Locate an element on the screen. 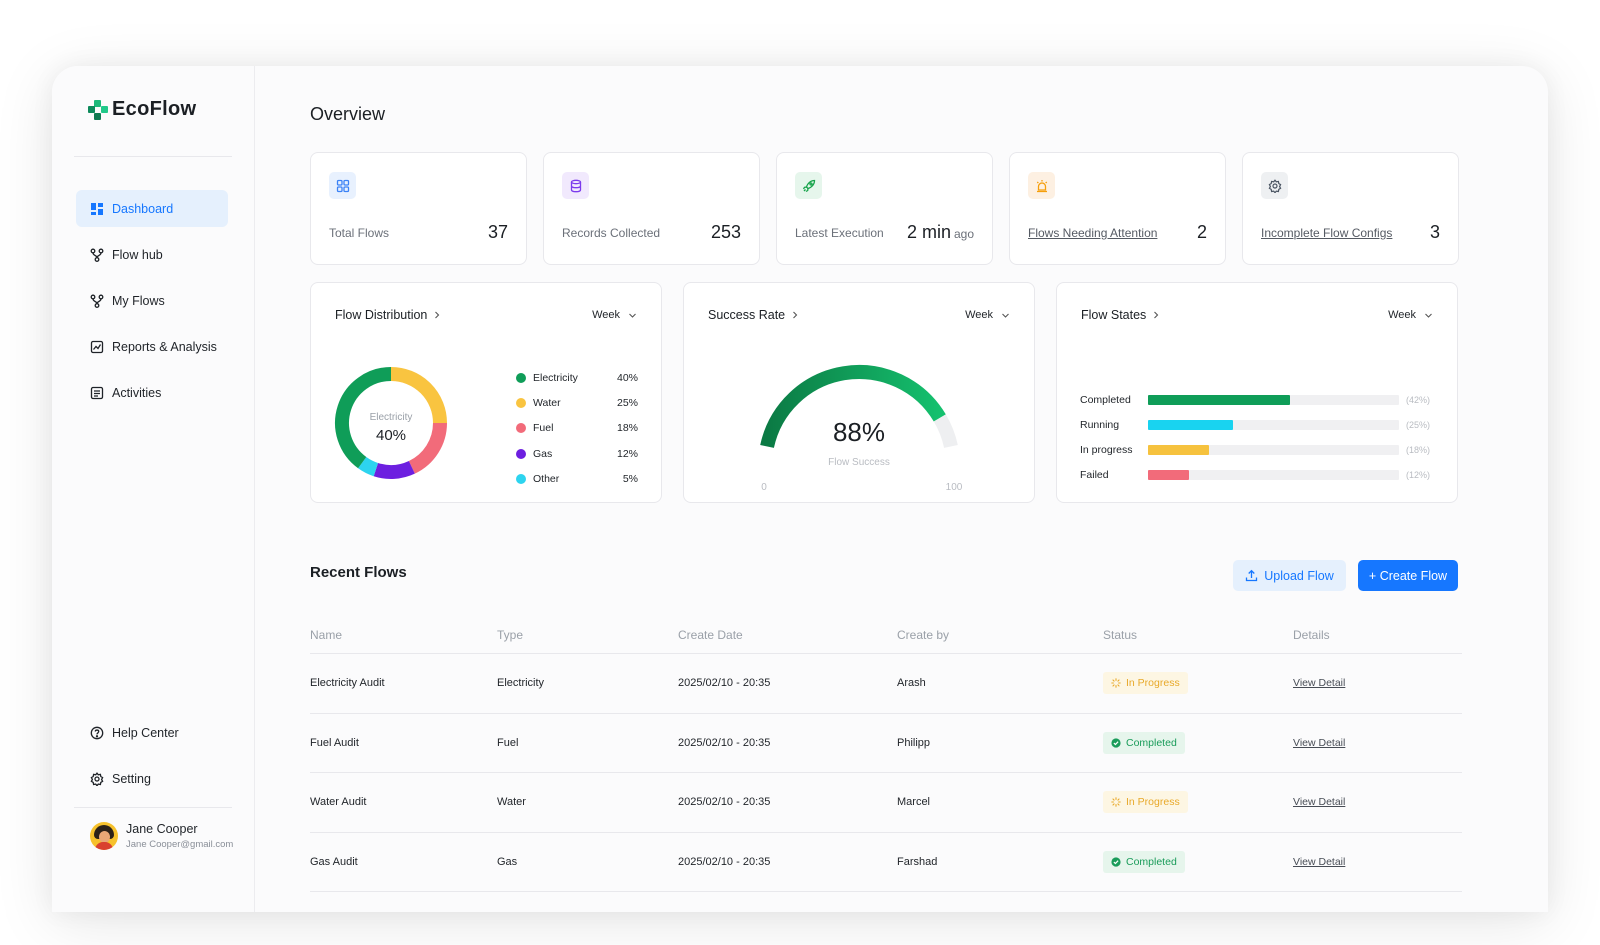  nav-my-flows: My Flows is located at coordinates (152, 300).